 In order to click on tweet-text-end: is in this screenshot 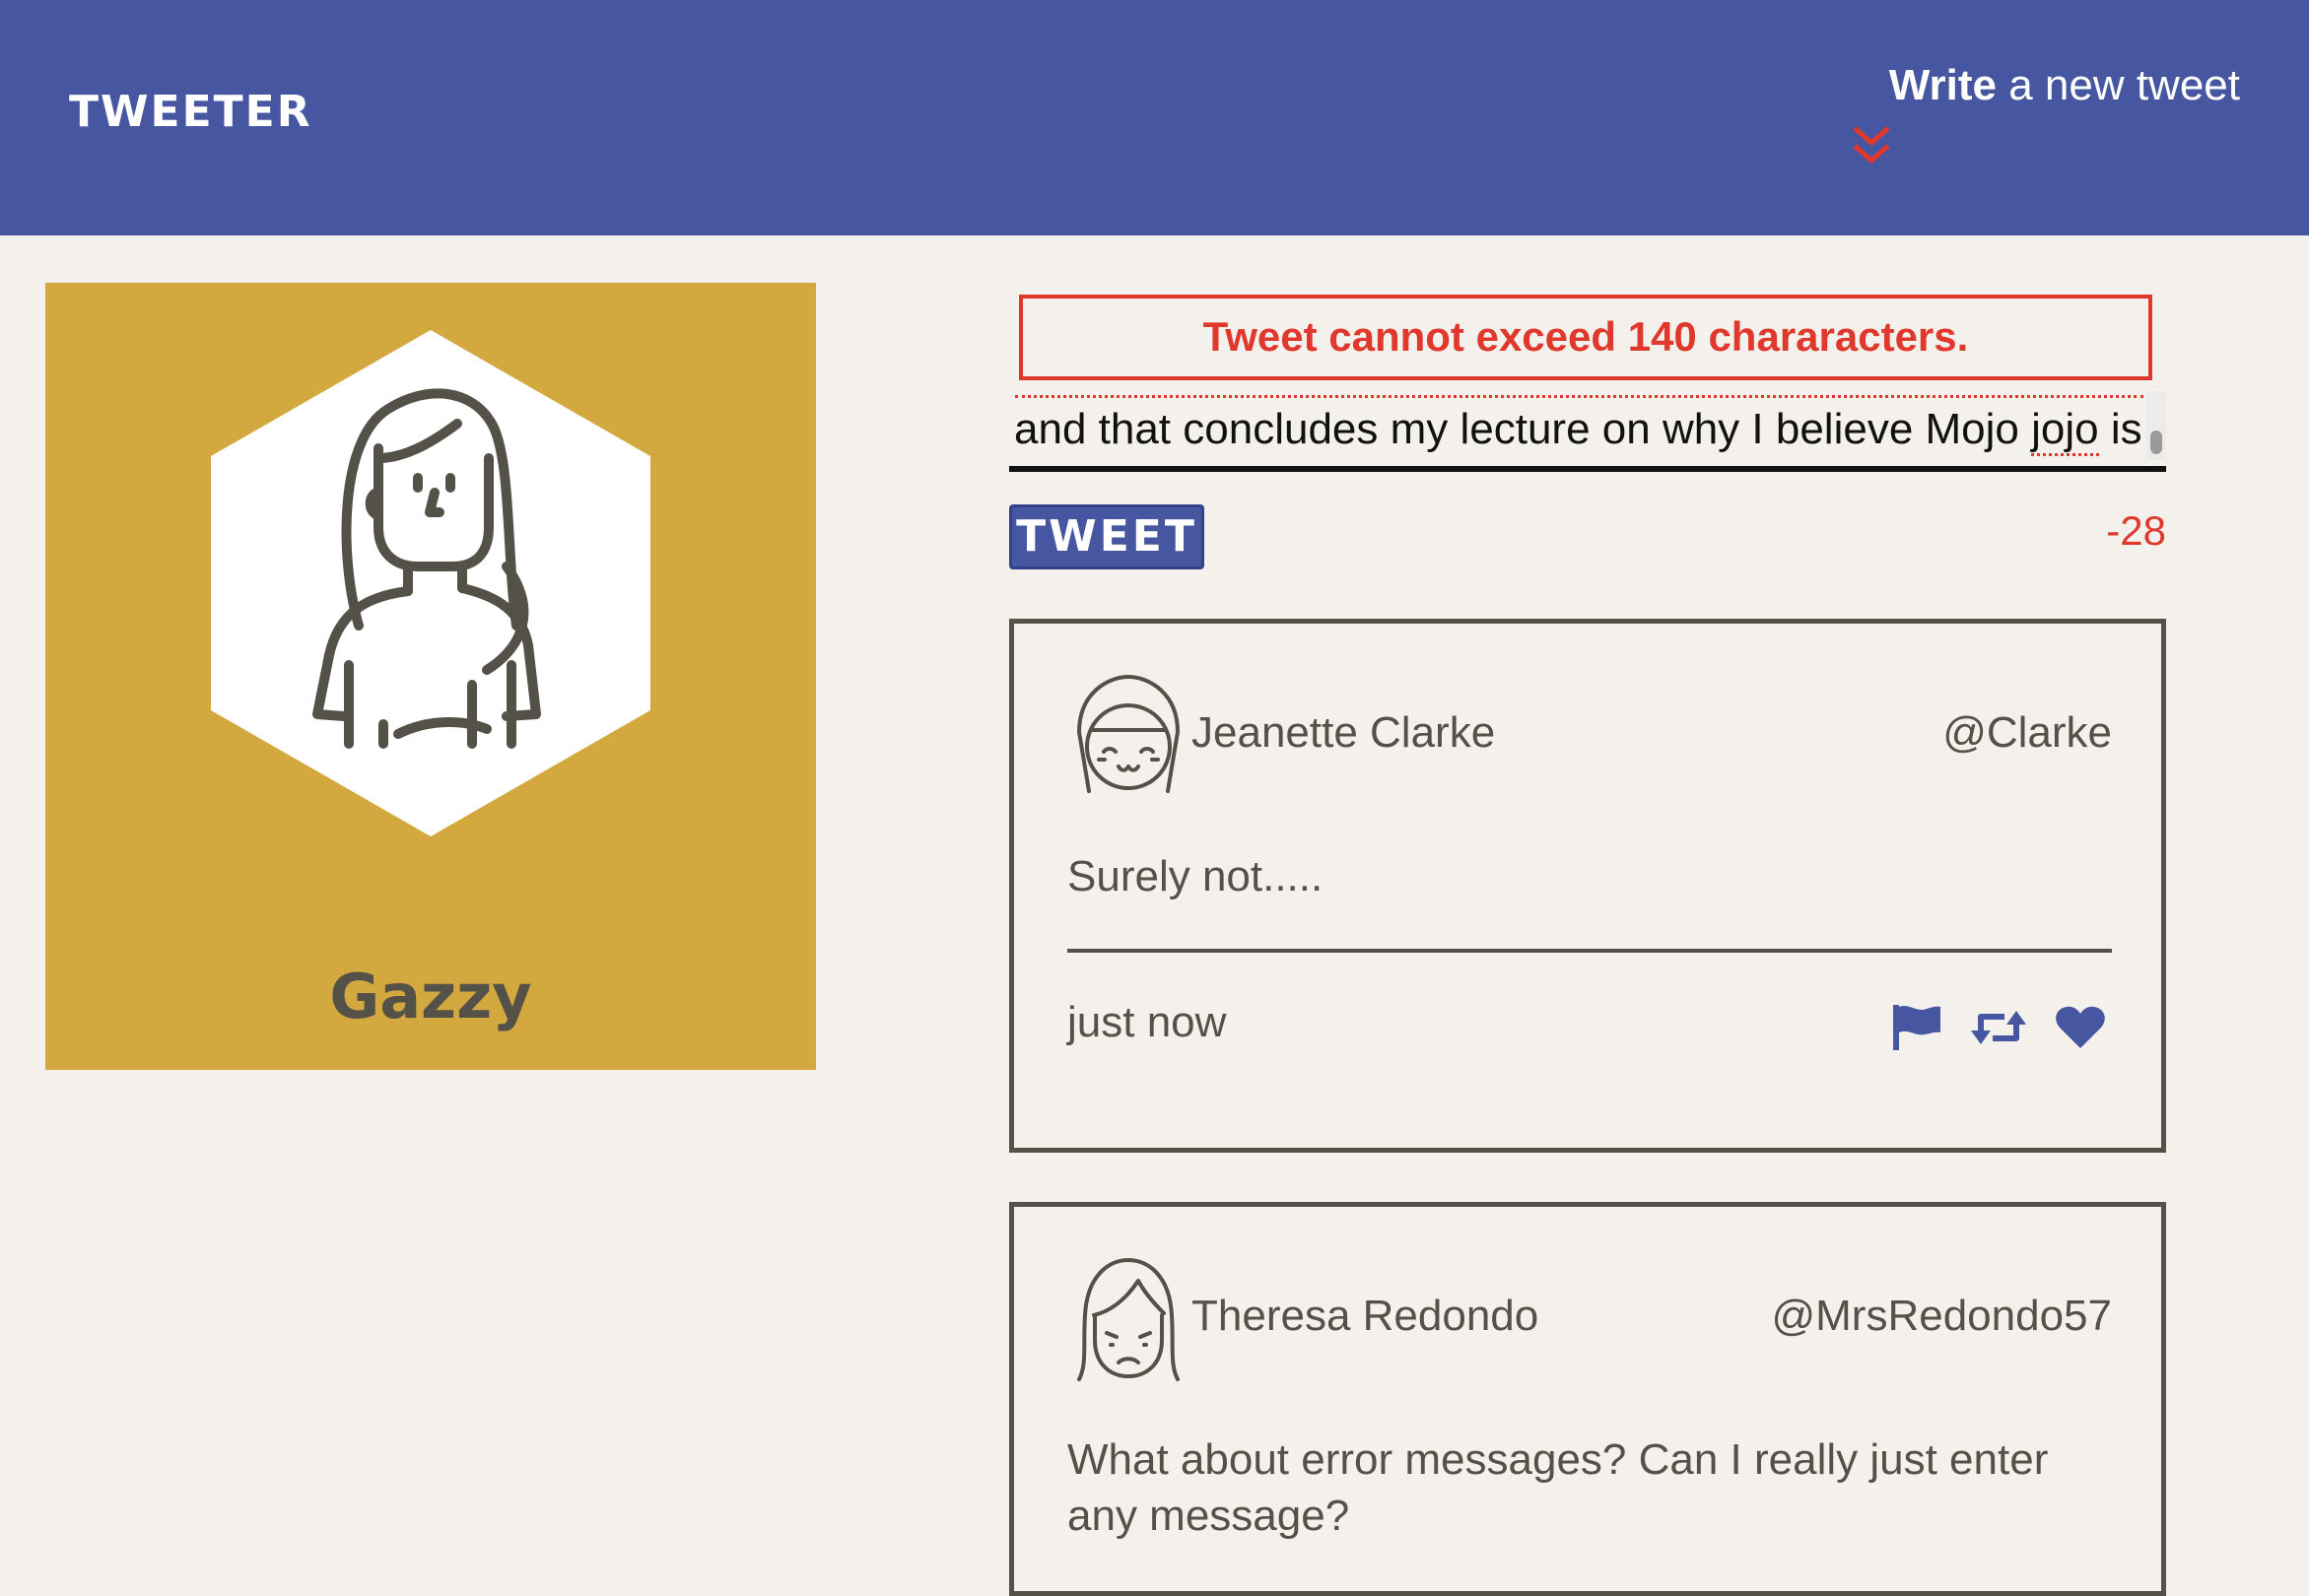, I will do `click(2120, 429)`.